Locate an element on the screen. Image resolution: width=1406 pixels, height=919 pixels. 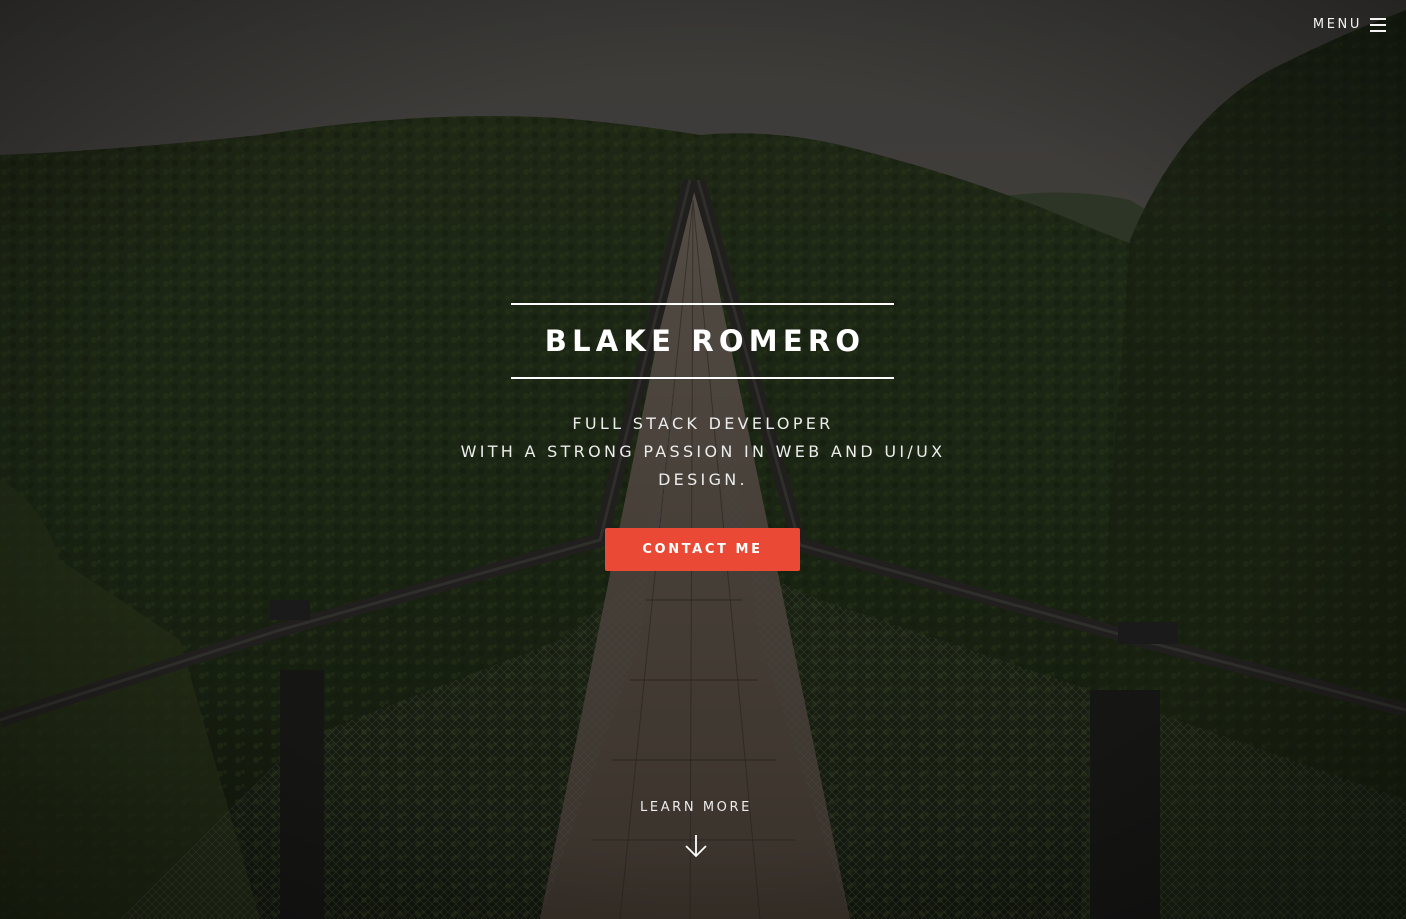
subtitle-line: WITH A STRONG PASSION IN WEB AND UI/UX is located at coordinates (703, 451).